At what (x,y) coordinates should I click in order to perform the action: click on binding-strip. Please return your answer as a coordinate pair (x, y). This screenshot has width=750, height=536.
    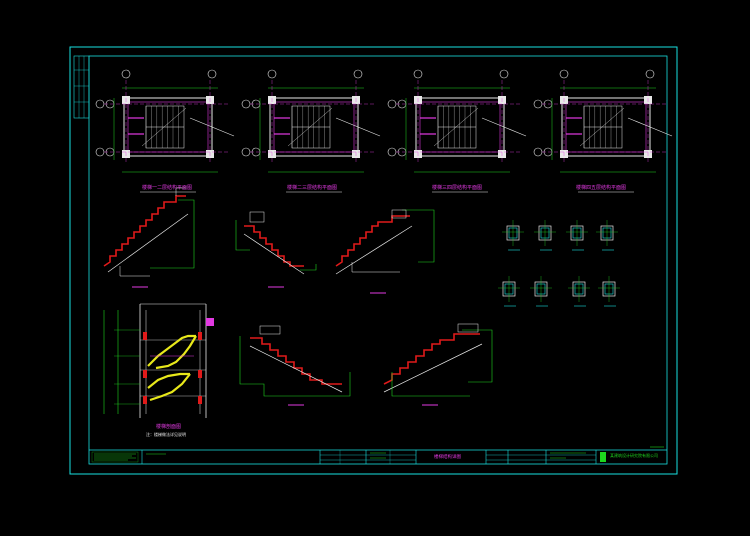
    Looking at the image, I should click on (81, 87).